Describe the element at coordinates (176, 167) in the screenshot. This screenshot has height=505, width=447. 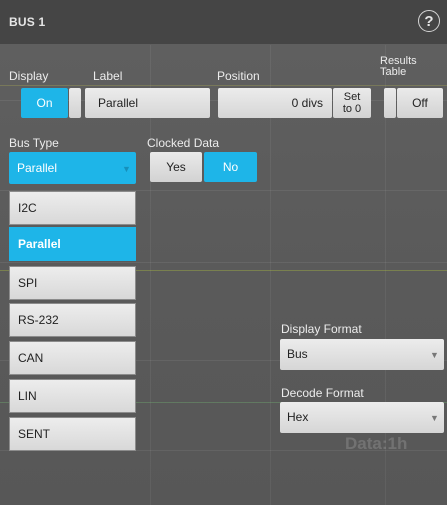
I see `clocked-data-yes-button: Yes` at that location.